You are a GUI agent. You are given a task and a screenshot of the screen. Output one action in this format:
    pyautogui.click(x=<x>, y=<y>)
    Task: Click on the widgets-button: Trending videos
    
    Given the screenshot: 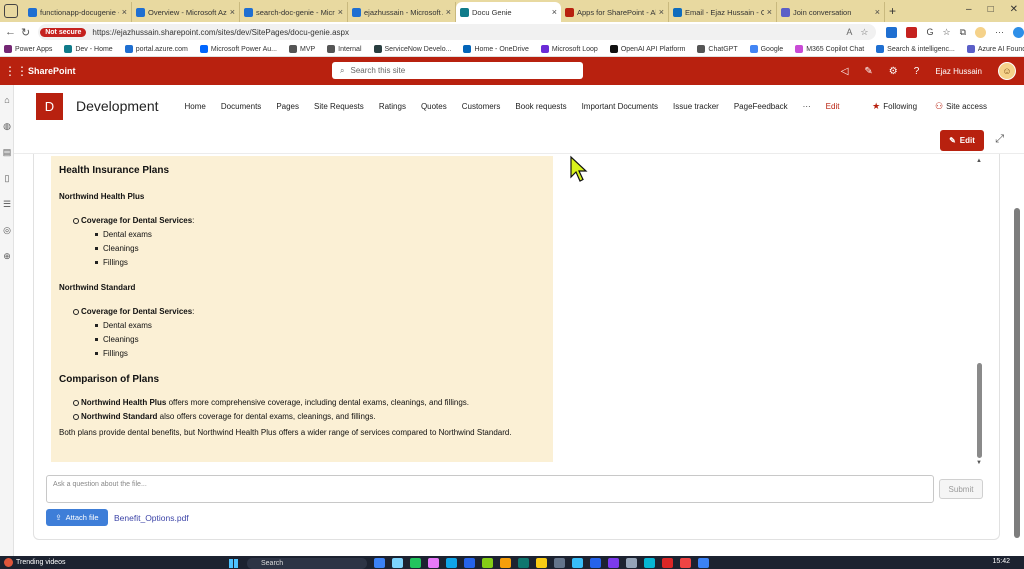 What is the action you would take?
    pyautogui.click(x=35, y=562)
    